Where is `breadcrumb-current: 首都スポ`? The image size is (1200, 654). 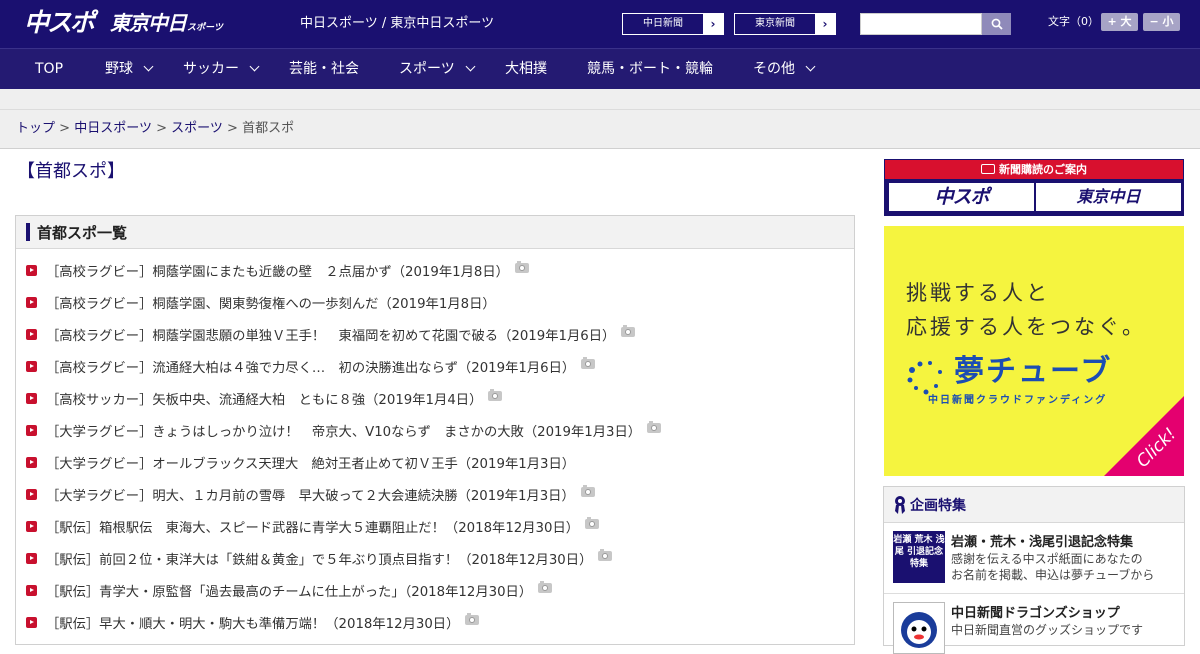 breadcrumb-current: 首都スポ is located at coordinates (268, 128).